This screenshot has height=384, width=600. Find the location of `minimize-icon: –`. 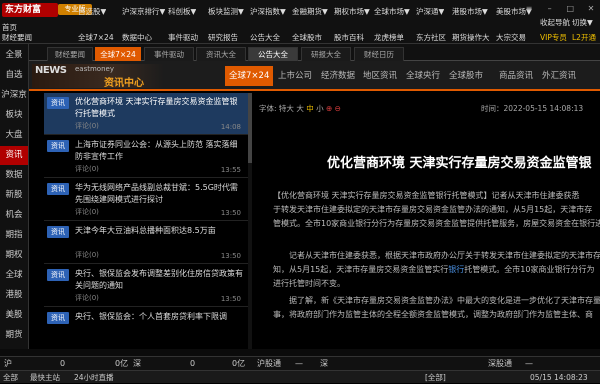

minimize-icon: – is located at coordinates (550, 8).